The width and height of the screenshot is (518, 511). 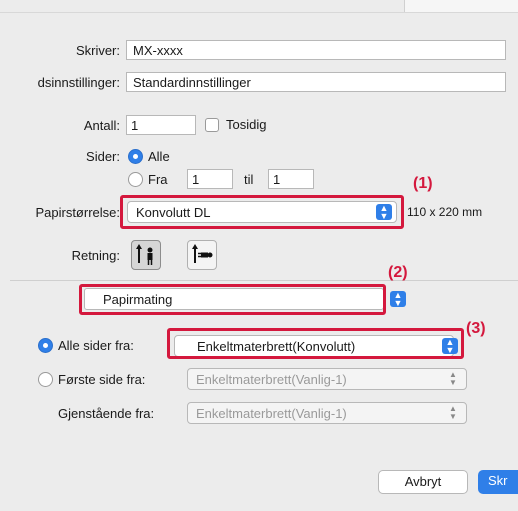 I want to click on landscape-orientation-button, so click(x=202, y=255).